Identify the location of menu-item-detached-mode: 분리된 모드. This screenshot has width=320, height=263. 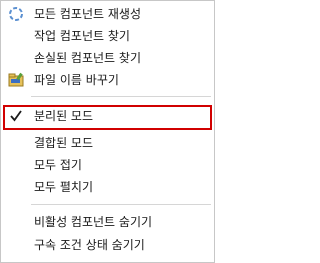
(107, 117).